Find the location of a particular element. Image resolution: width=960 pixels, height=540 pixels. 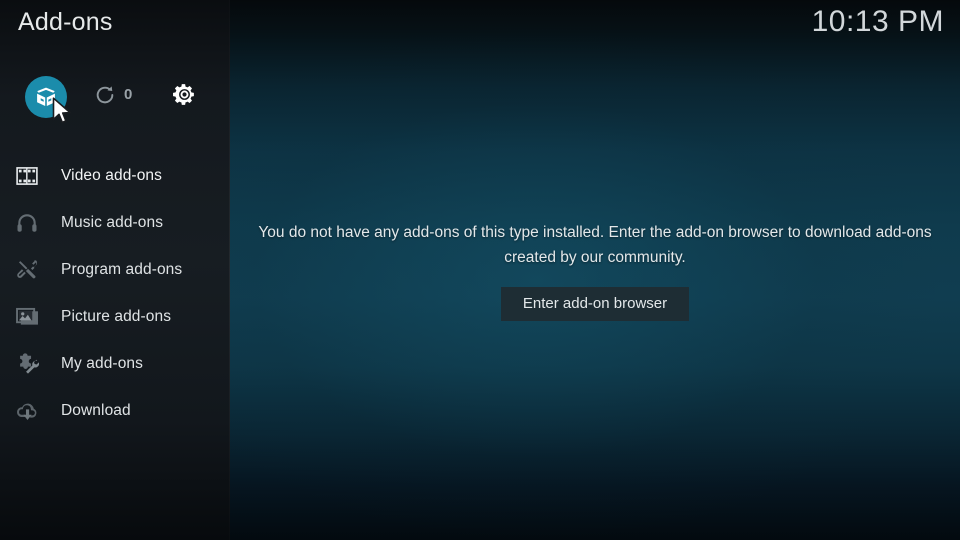

sidebar-item-label: Music add-ons is located at coordinates (112, 222).